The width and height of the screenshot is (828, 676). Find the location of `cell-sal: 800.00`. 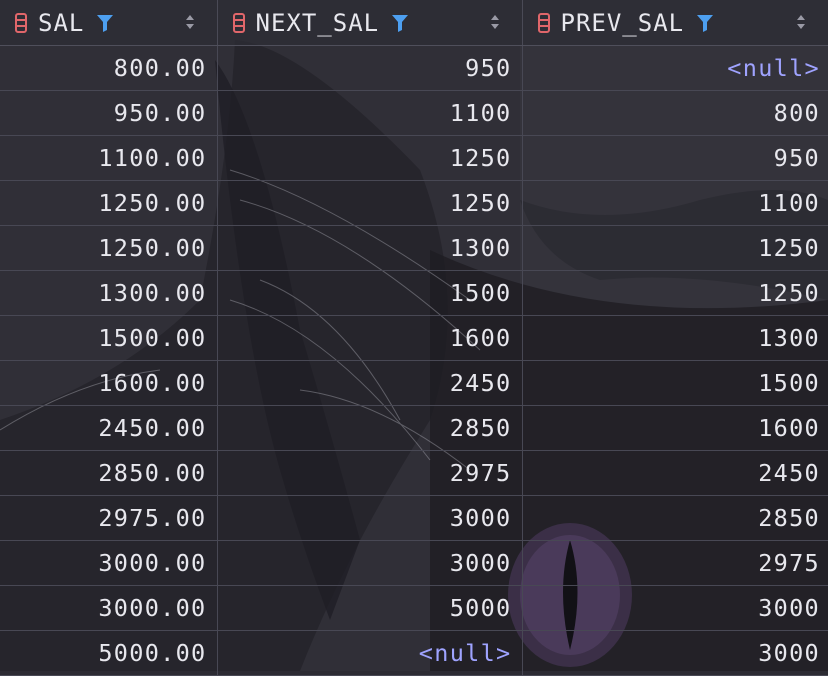

cell-sal: 800.00 is located at coordinates (109, 68).